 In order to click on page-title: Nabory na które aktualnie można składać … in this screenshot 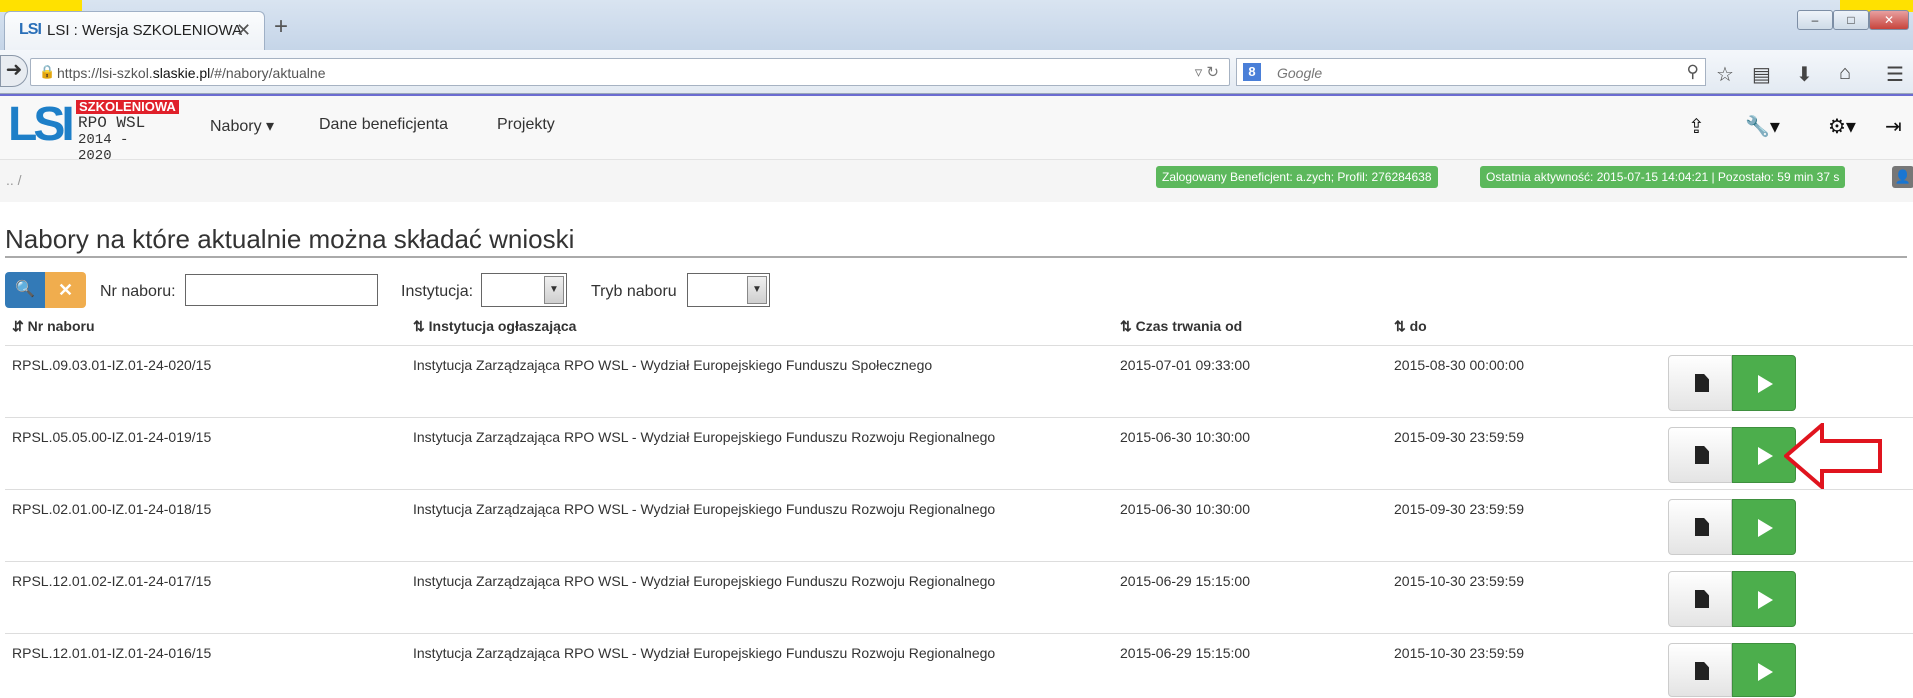, I will do `click(290, 239)`.